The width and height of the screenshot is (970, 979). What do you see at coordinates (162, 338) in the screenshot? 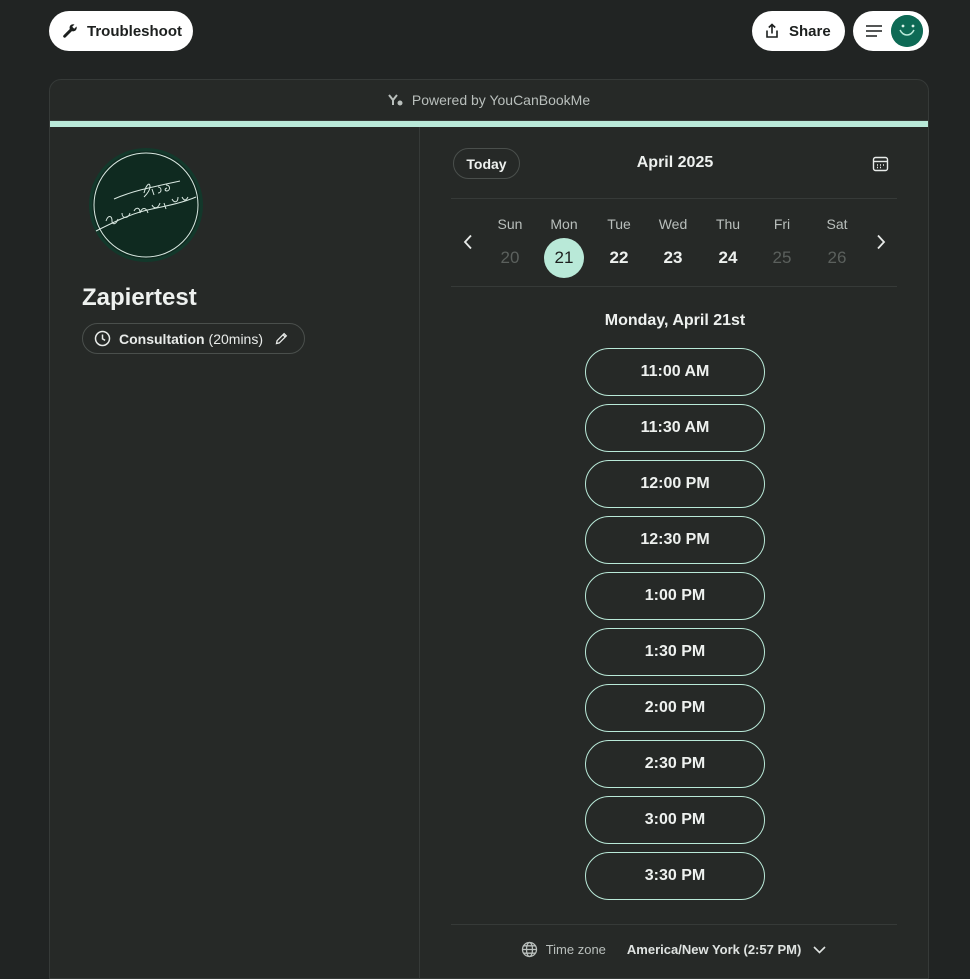
I see `event-title: Consultation` at bounding box center [162, 338].